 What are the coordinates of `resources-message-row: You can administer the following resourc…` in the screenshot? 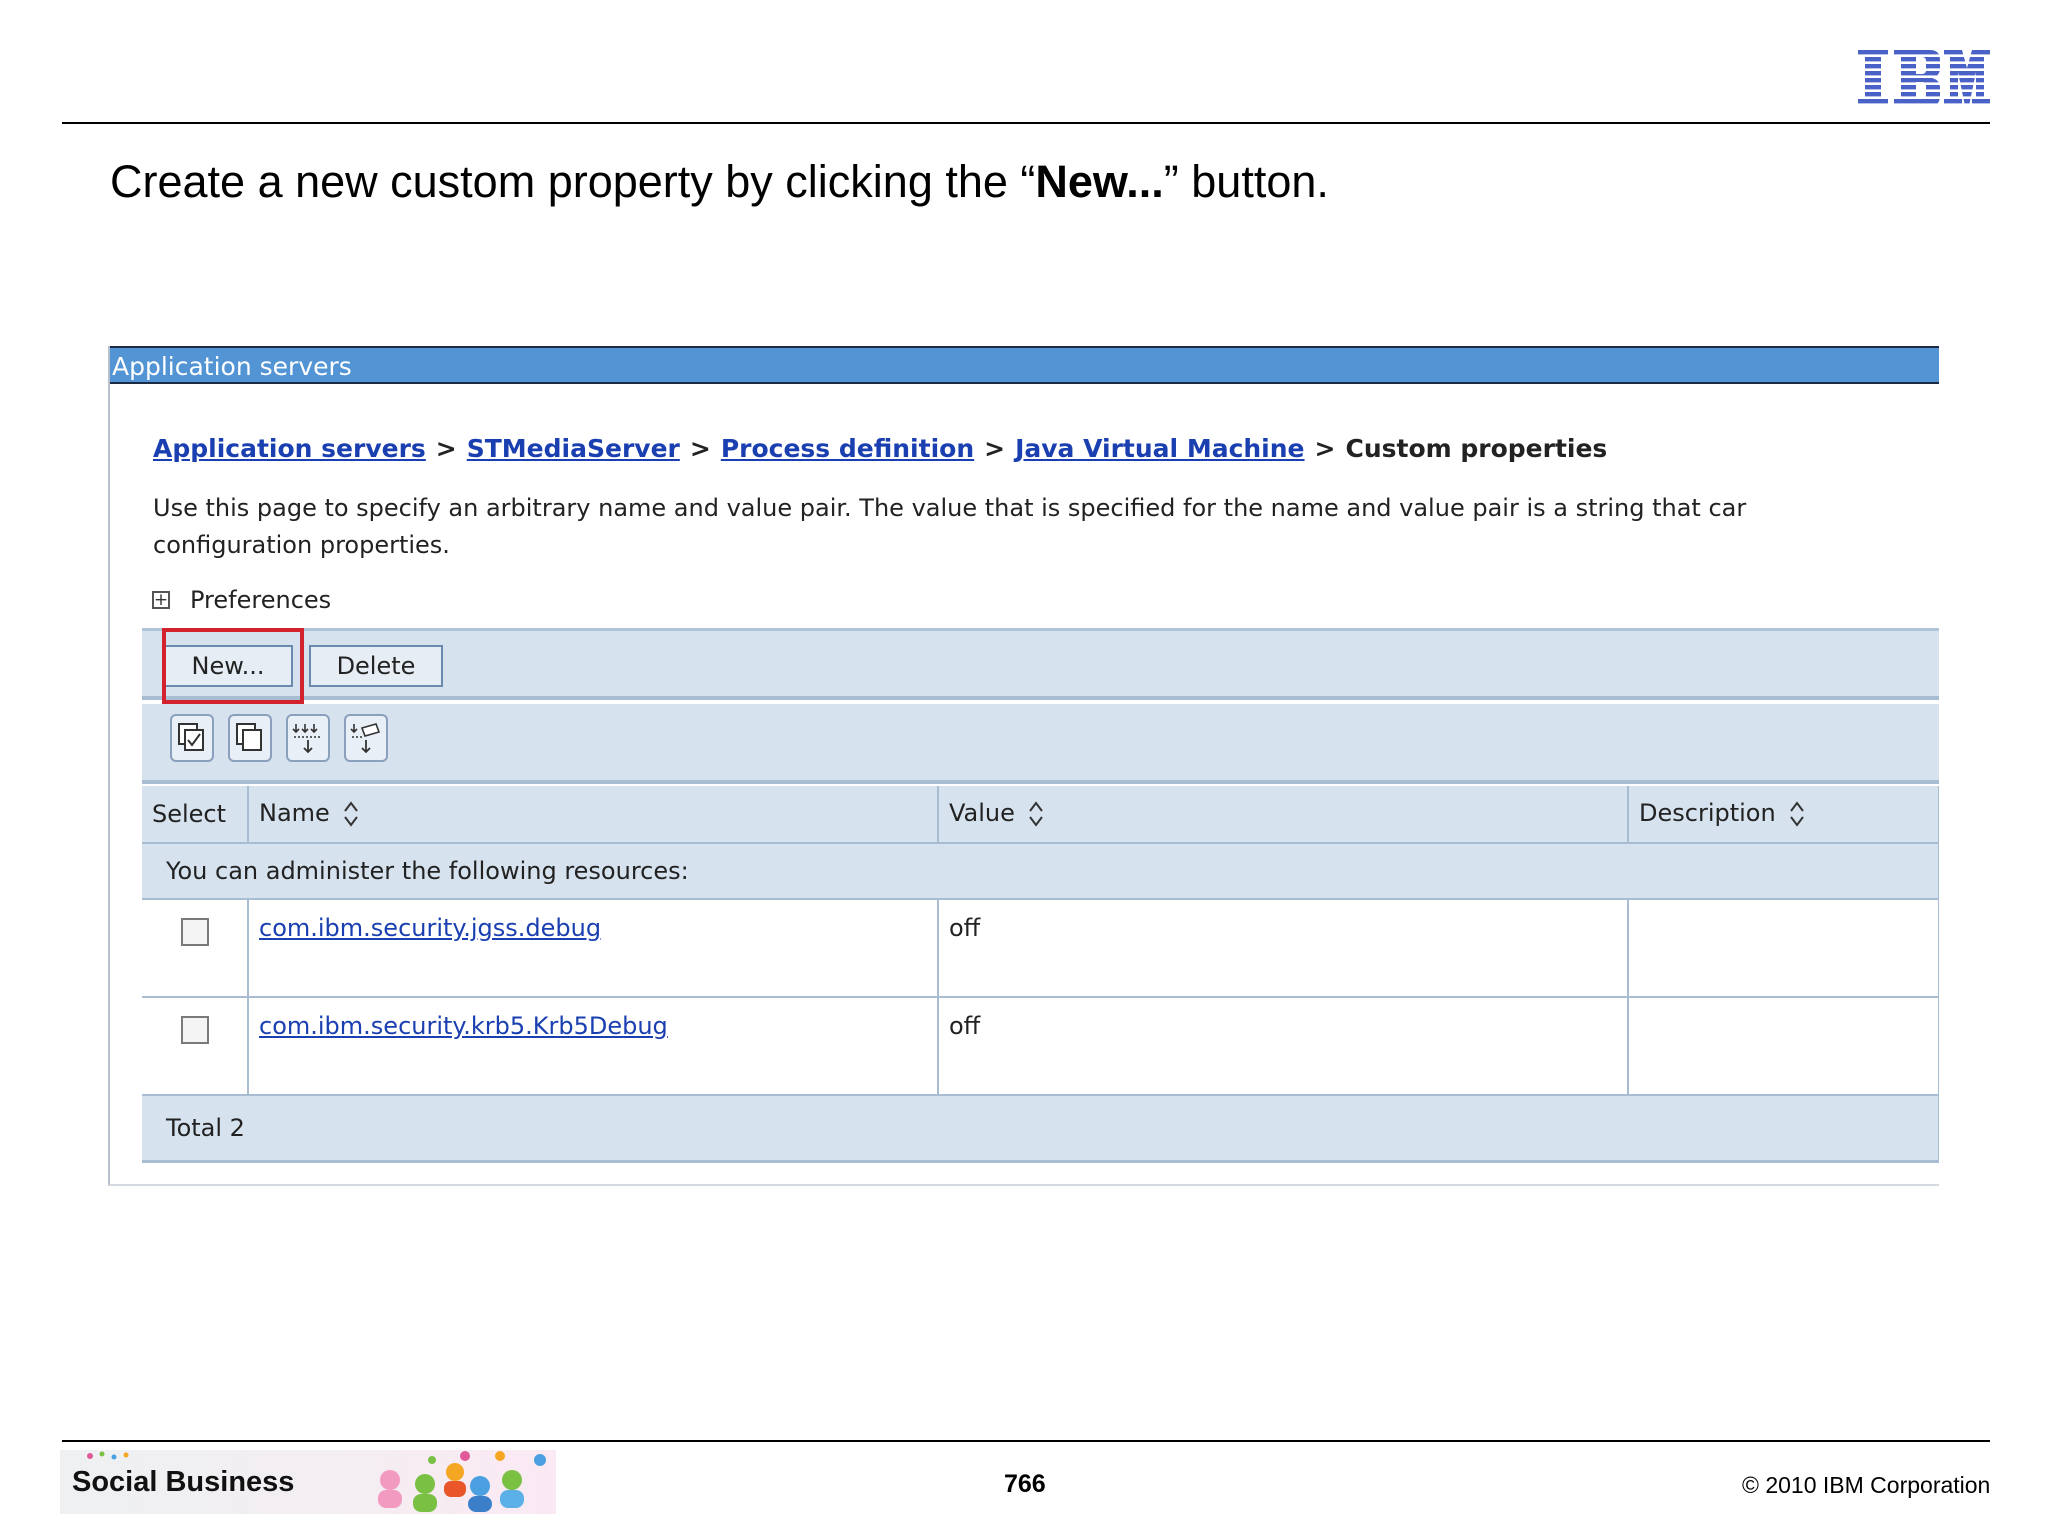 It's located at (1040, 871).